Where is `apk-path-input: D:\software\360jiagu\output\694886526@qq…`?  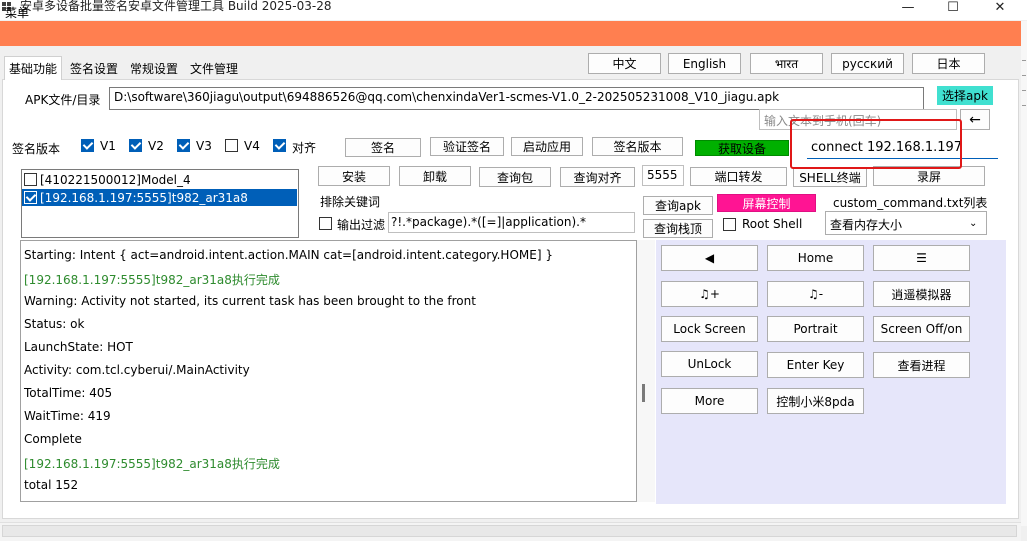 apk-path-input: D:\software\360jiagu\output\694886526@qq… is located at coordinates (516, 98).